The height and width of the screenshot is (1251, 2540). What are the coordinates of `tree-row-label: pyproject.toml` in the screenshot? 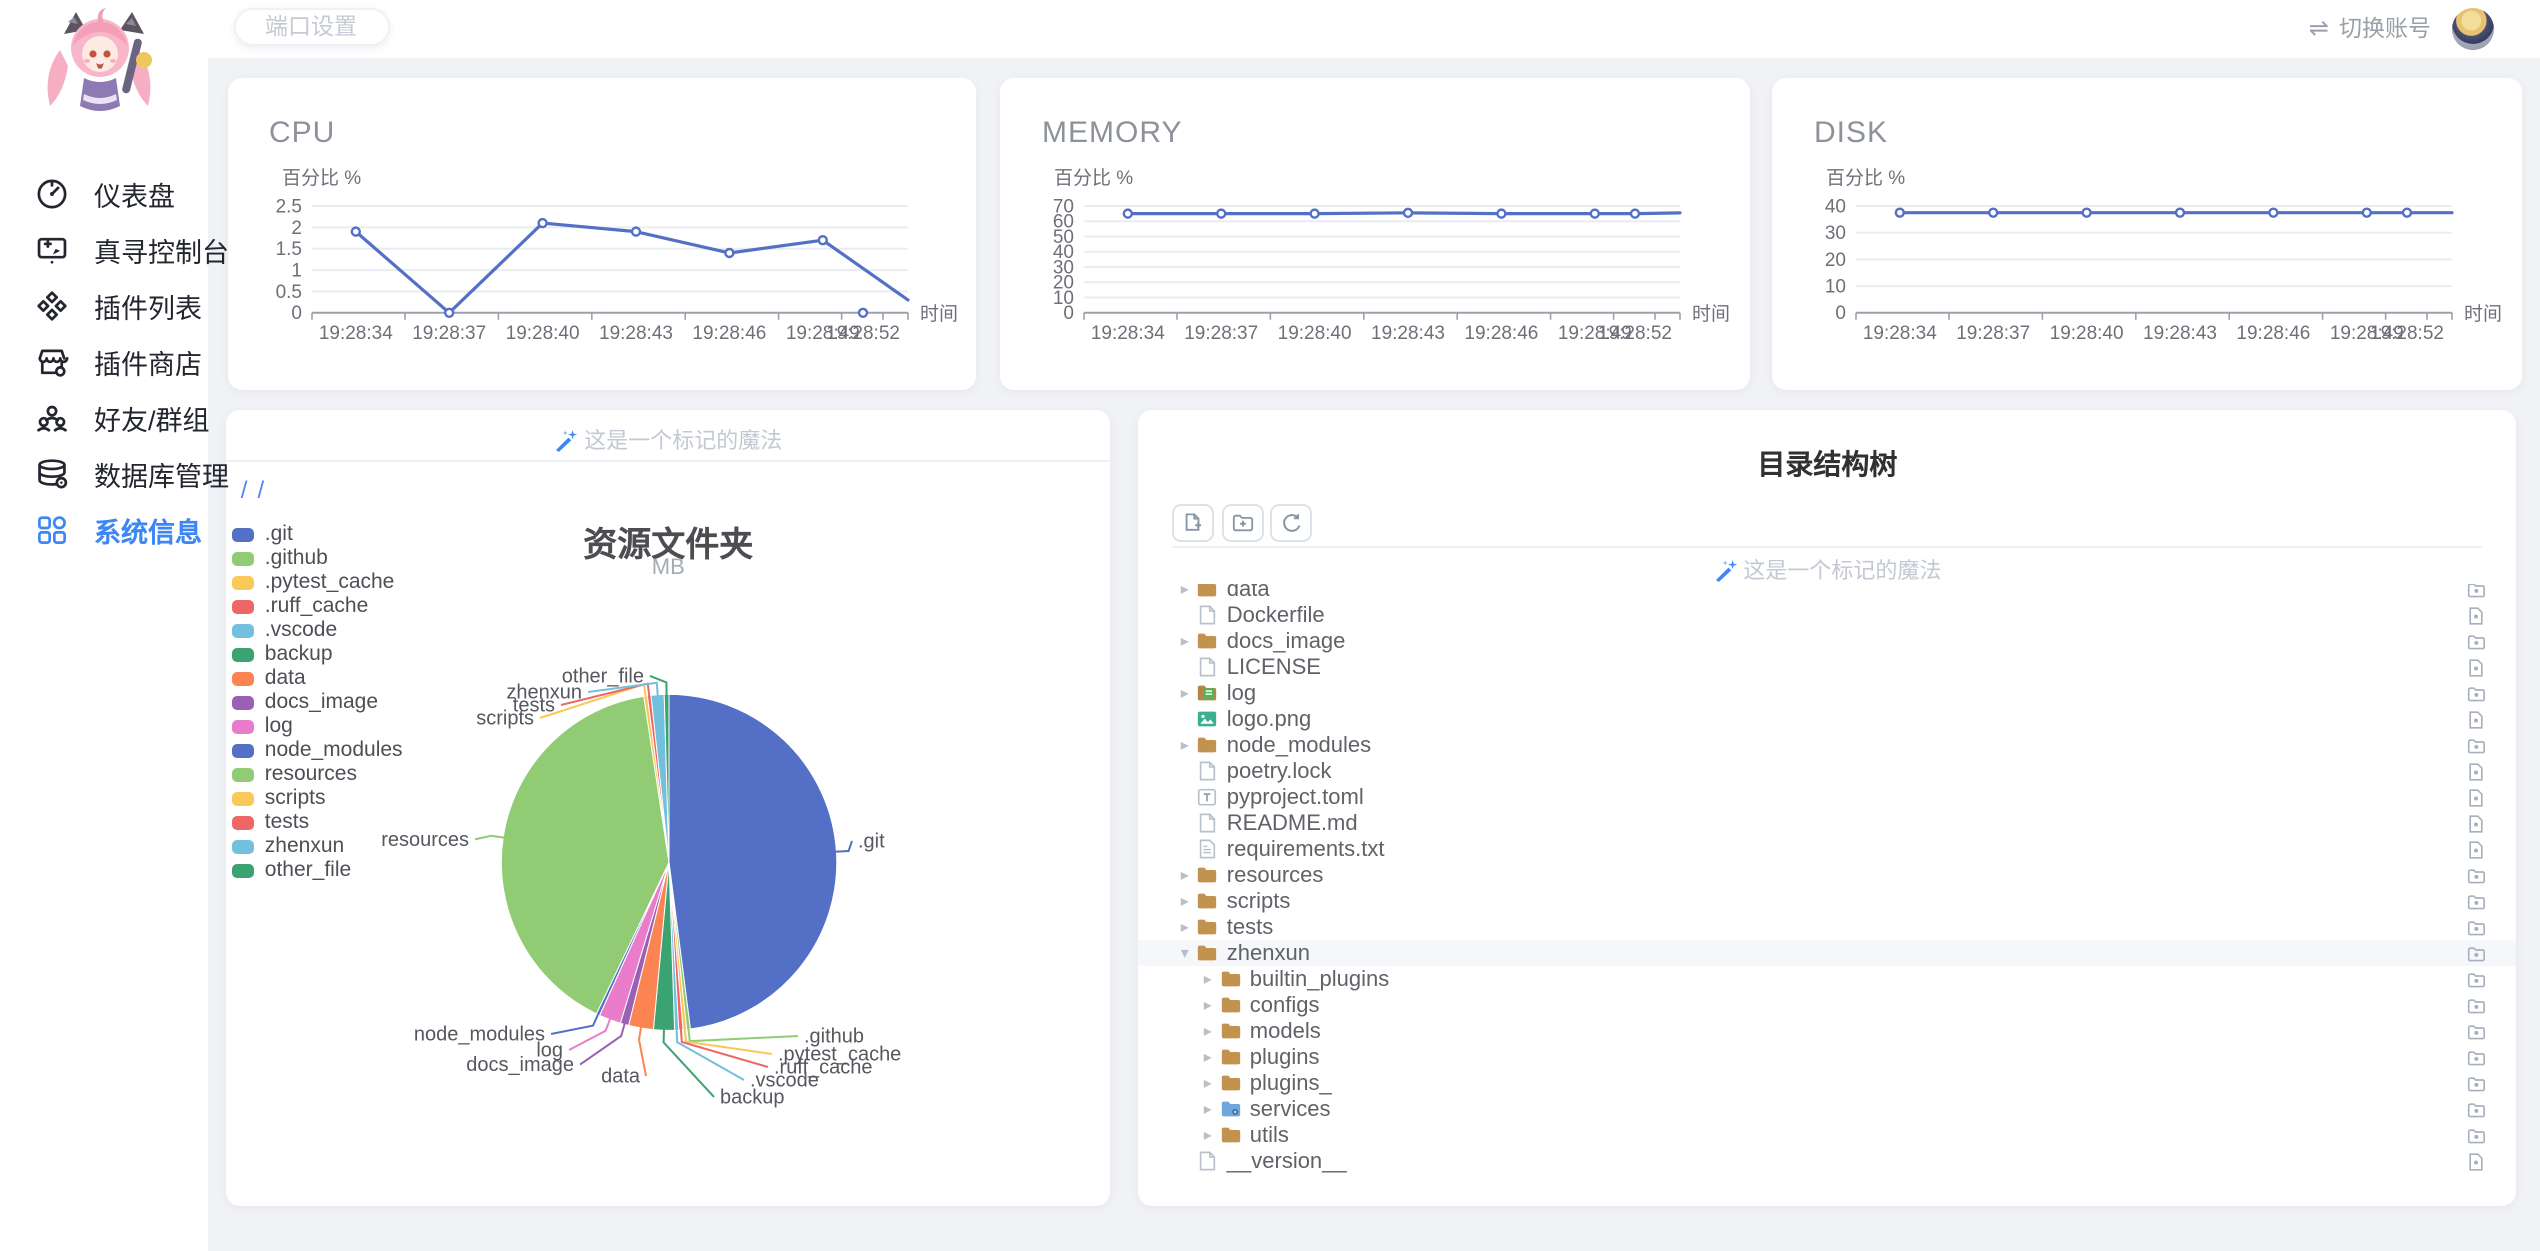 It's located at (1295, 797).